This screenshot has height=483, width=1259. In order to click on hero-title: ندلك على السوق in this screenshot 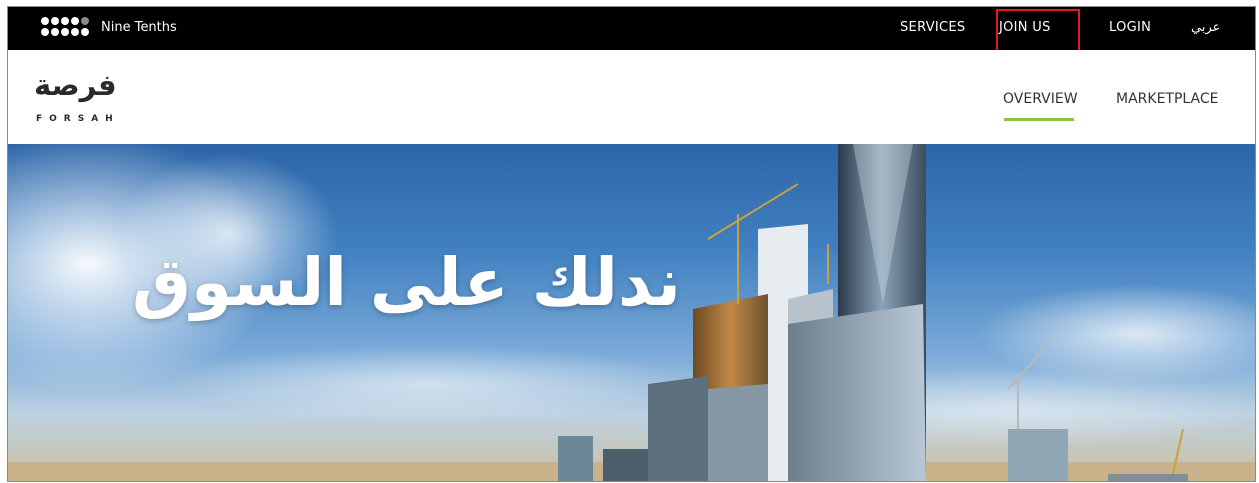, I will do `click(406, 282)`.